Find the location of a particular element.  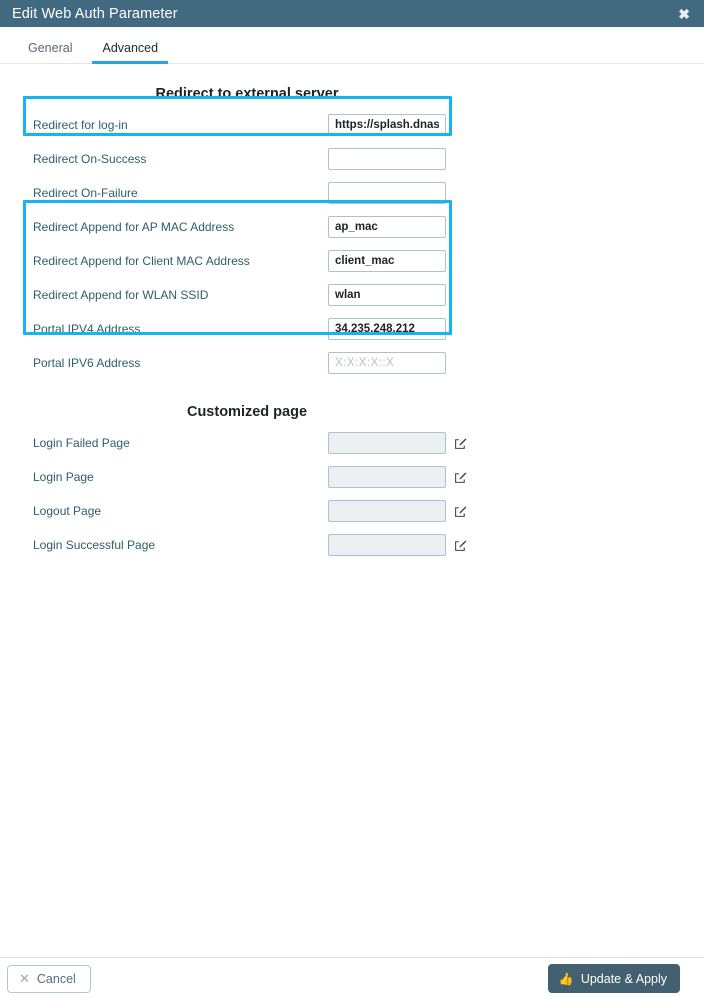

field-row-login-failed-page: Login Failed Page is located at coordinates (352, 443).